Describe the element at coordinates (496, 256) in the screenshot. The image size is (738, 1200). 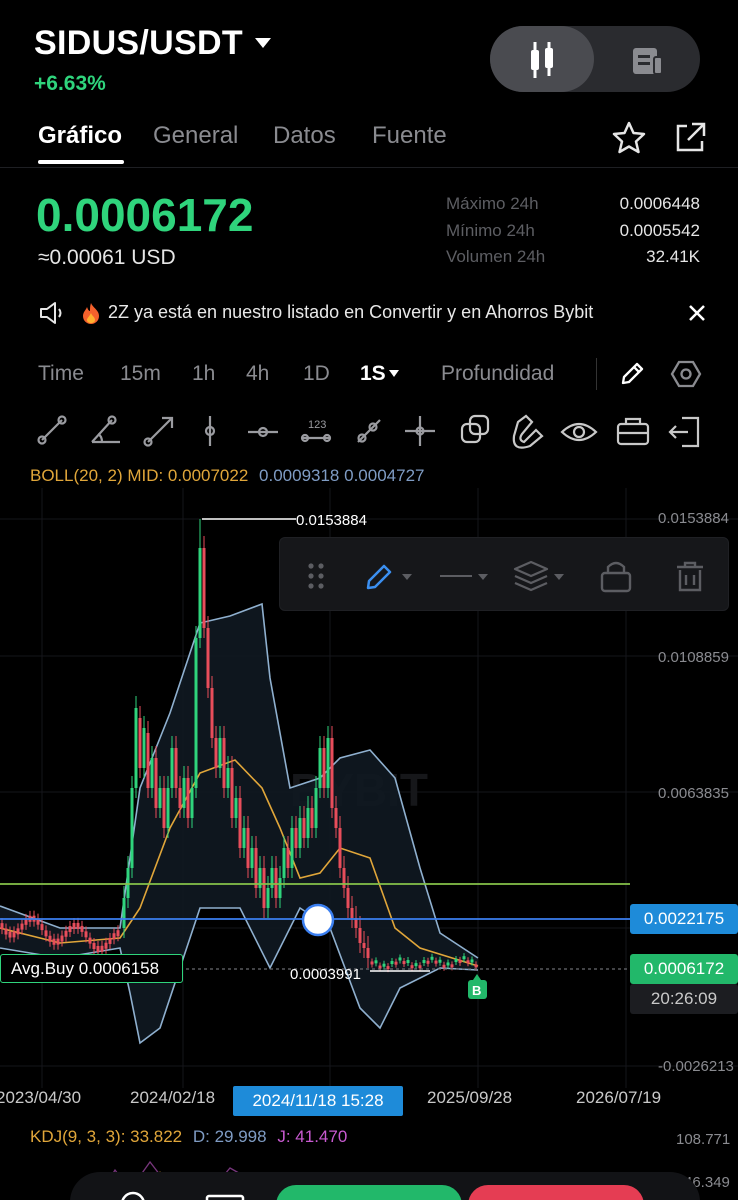
I see `stat-label-volume: Volumen 24h` at that location.